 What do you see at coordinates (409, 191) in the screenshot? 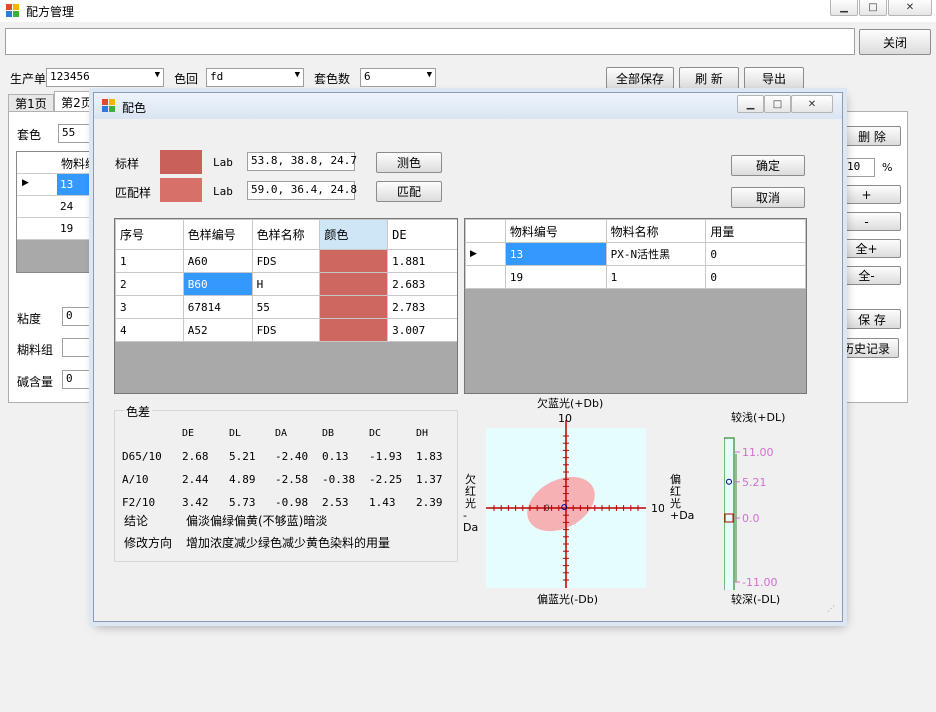
I see `match-button: 匹配` at bounding box center [409, 191].